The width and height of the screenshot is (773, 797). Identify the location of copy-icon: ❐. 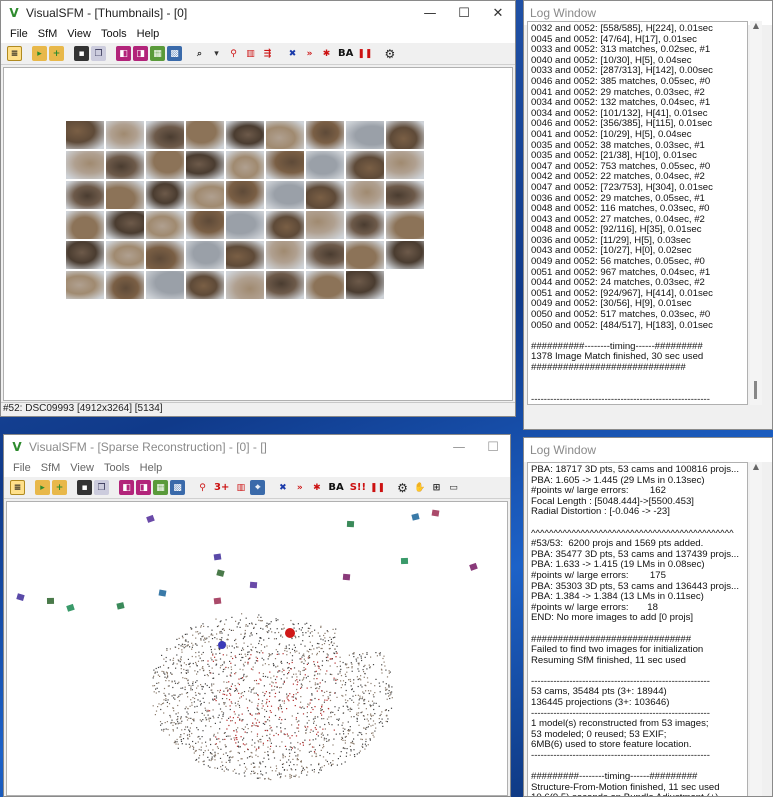
(101, 487).